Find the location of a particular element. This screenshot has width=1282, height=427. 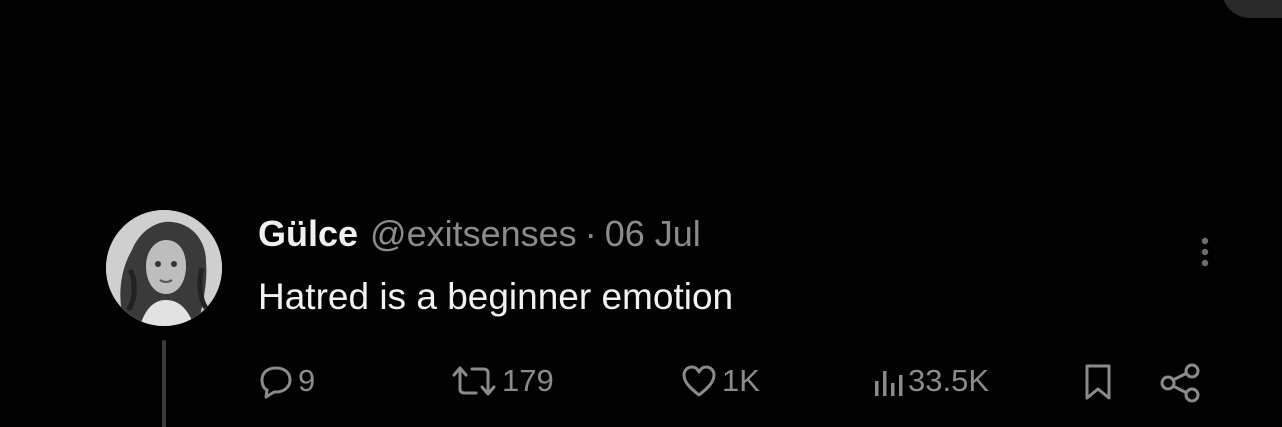

like-count: 1K is located at coordinates (741, 380).